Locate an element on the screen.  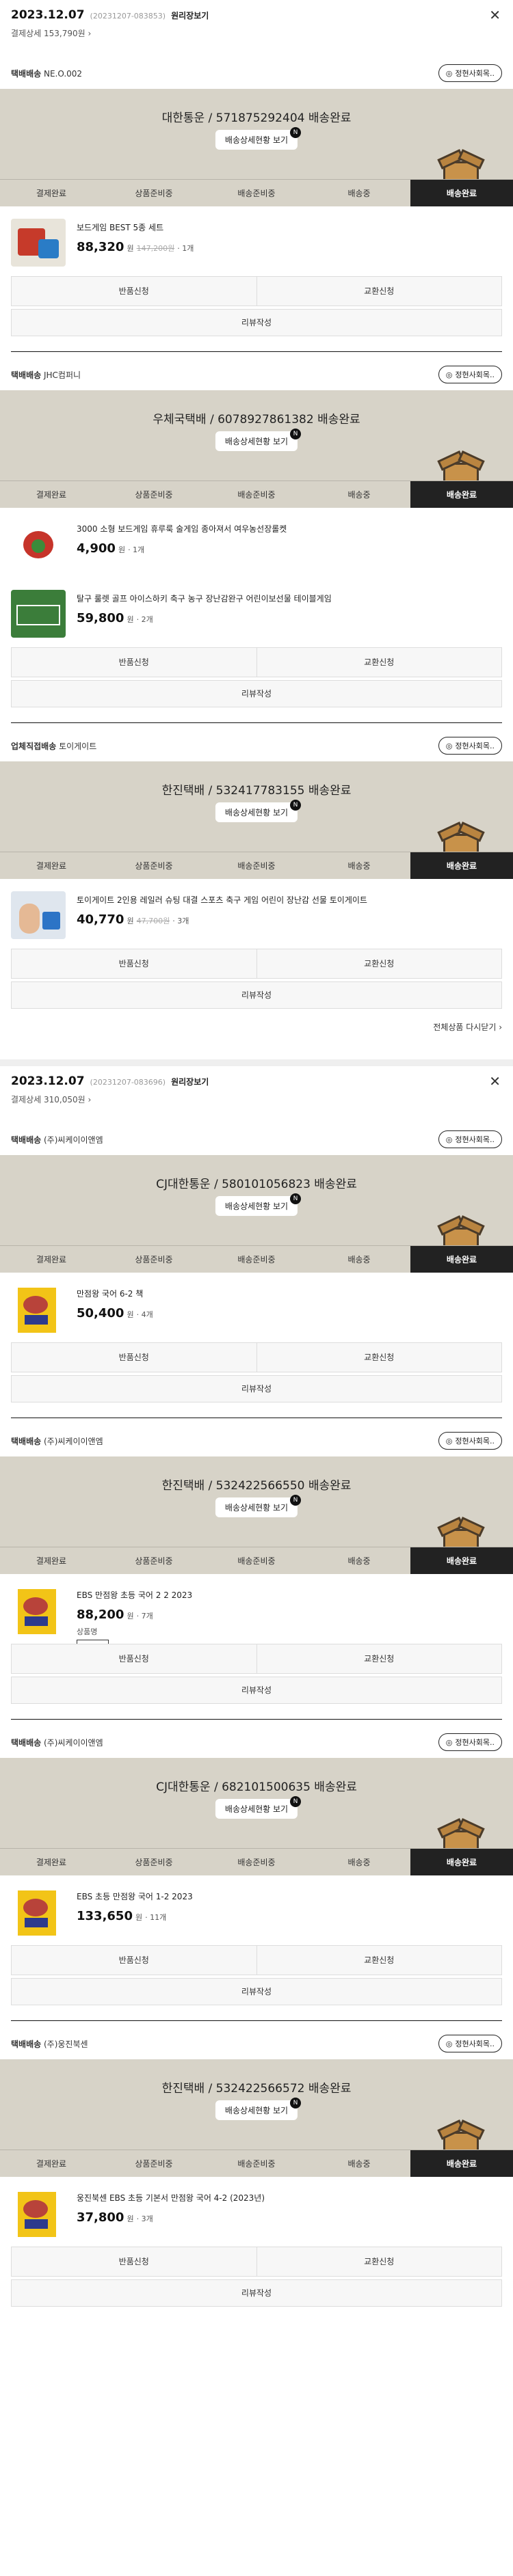
seller-row: 택배배송 JHC컴퍼니 ◎ 정현사회목.. is located at coordinates (256, 375).